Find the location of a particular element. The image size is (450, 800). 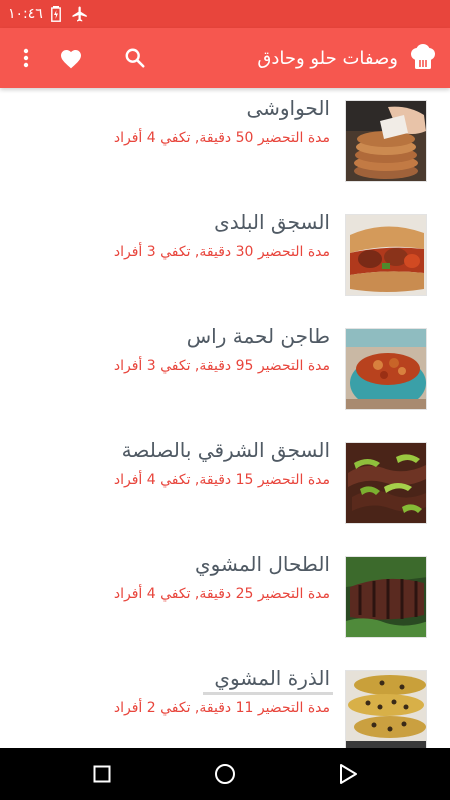

recipe-title: طاجن لحمة راس is located at coordinates (258, 336).